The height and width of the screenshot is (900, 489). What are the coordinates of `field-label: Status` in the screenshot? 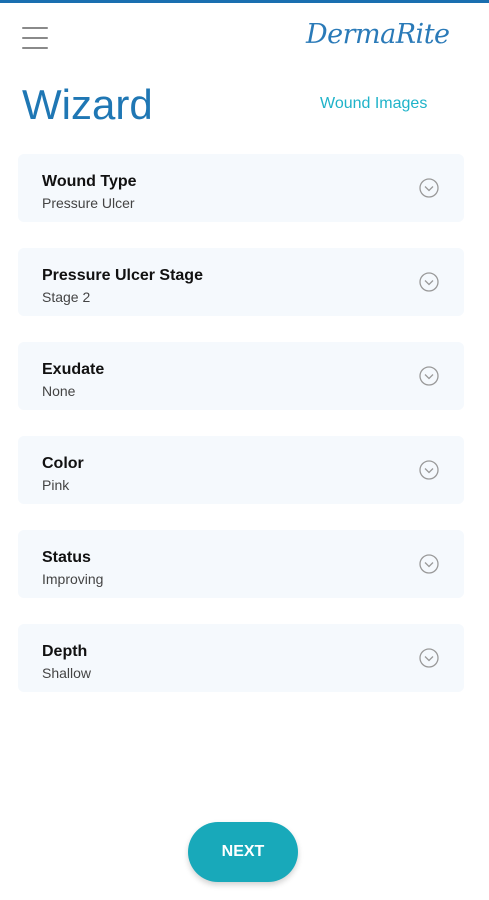 It's located at (66, 557).